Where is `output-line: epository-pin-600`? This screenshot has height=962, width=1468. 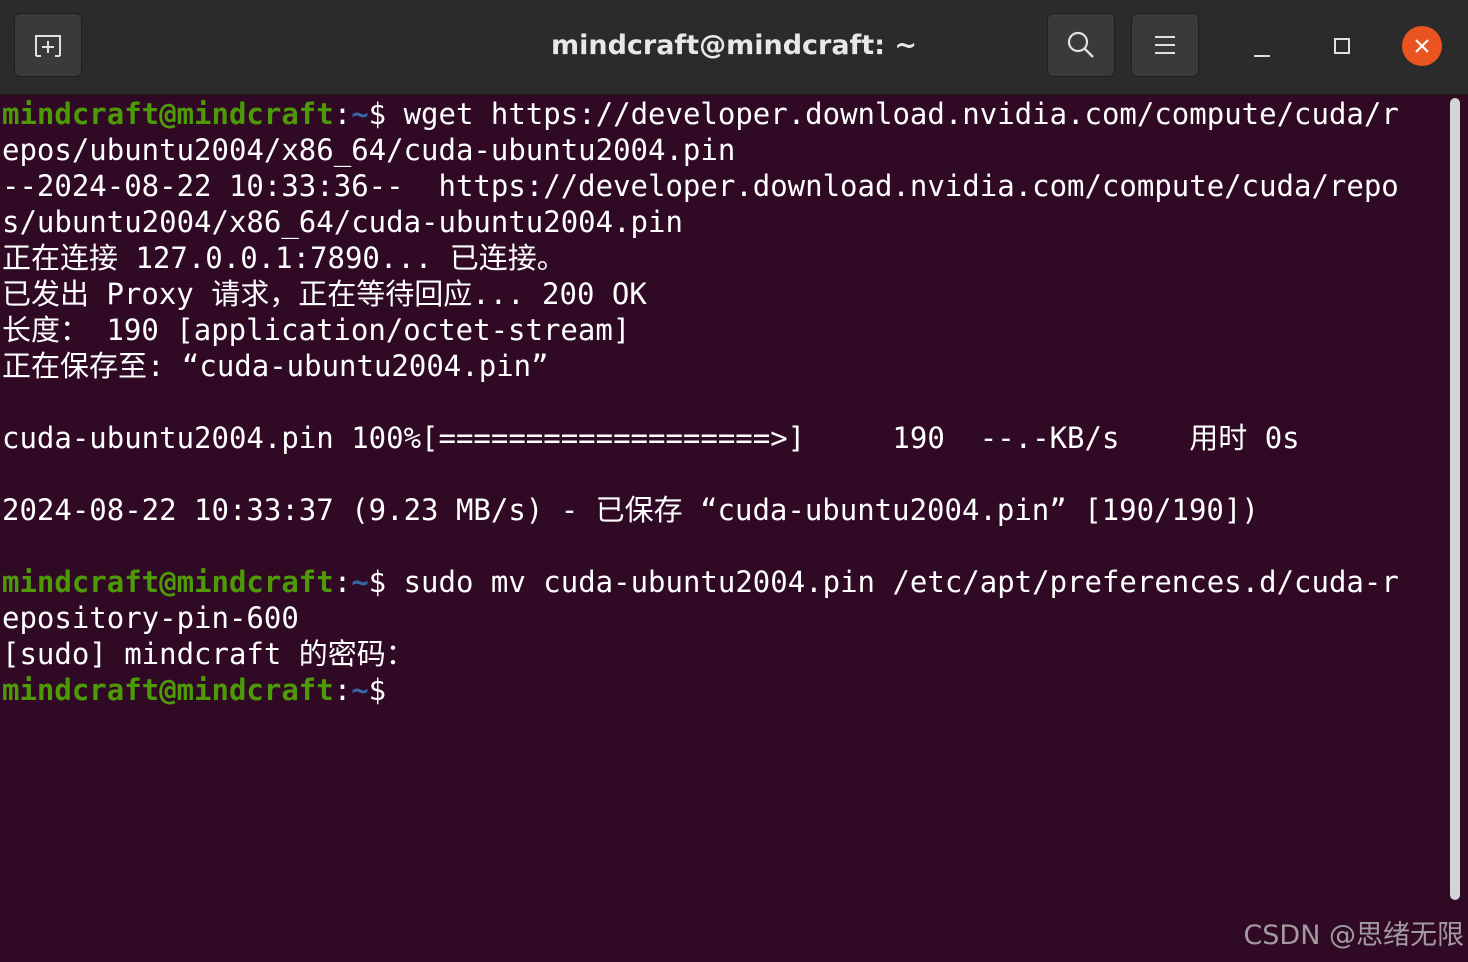
output-line: epository-pin-600 is located at coordinates (722, 618).